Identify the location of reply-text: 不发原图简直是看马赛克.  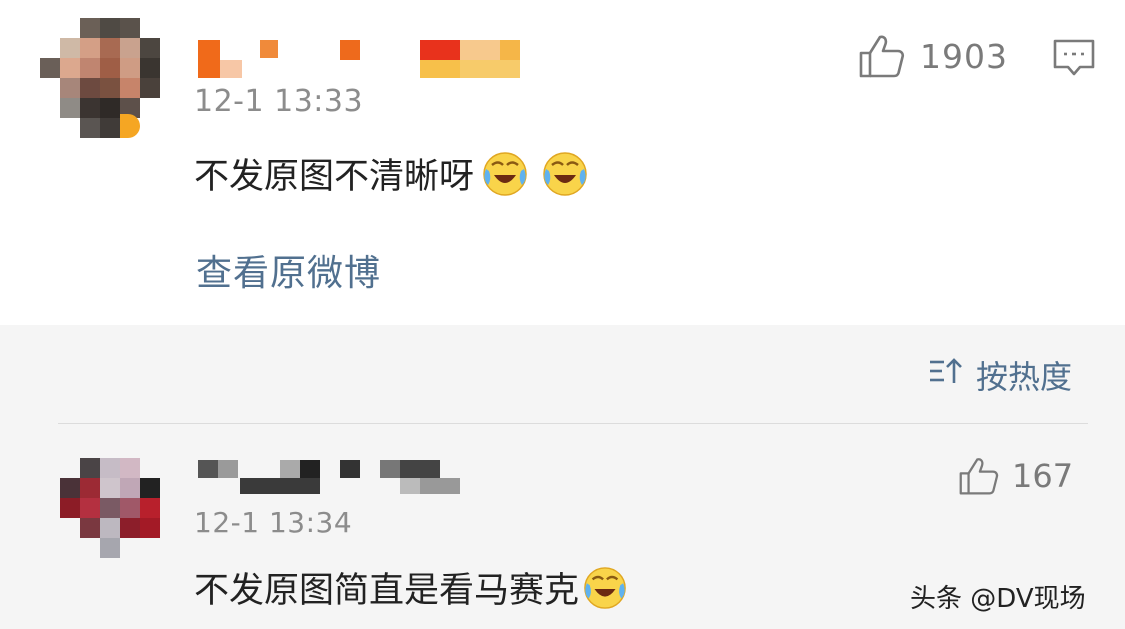
(387, 591).